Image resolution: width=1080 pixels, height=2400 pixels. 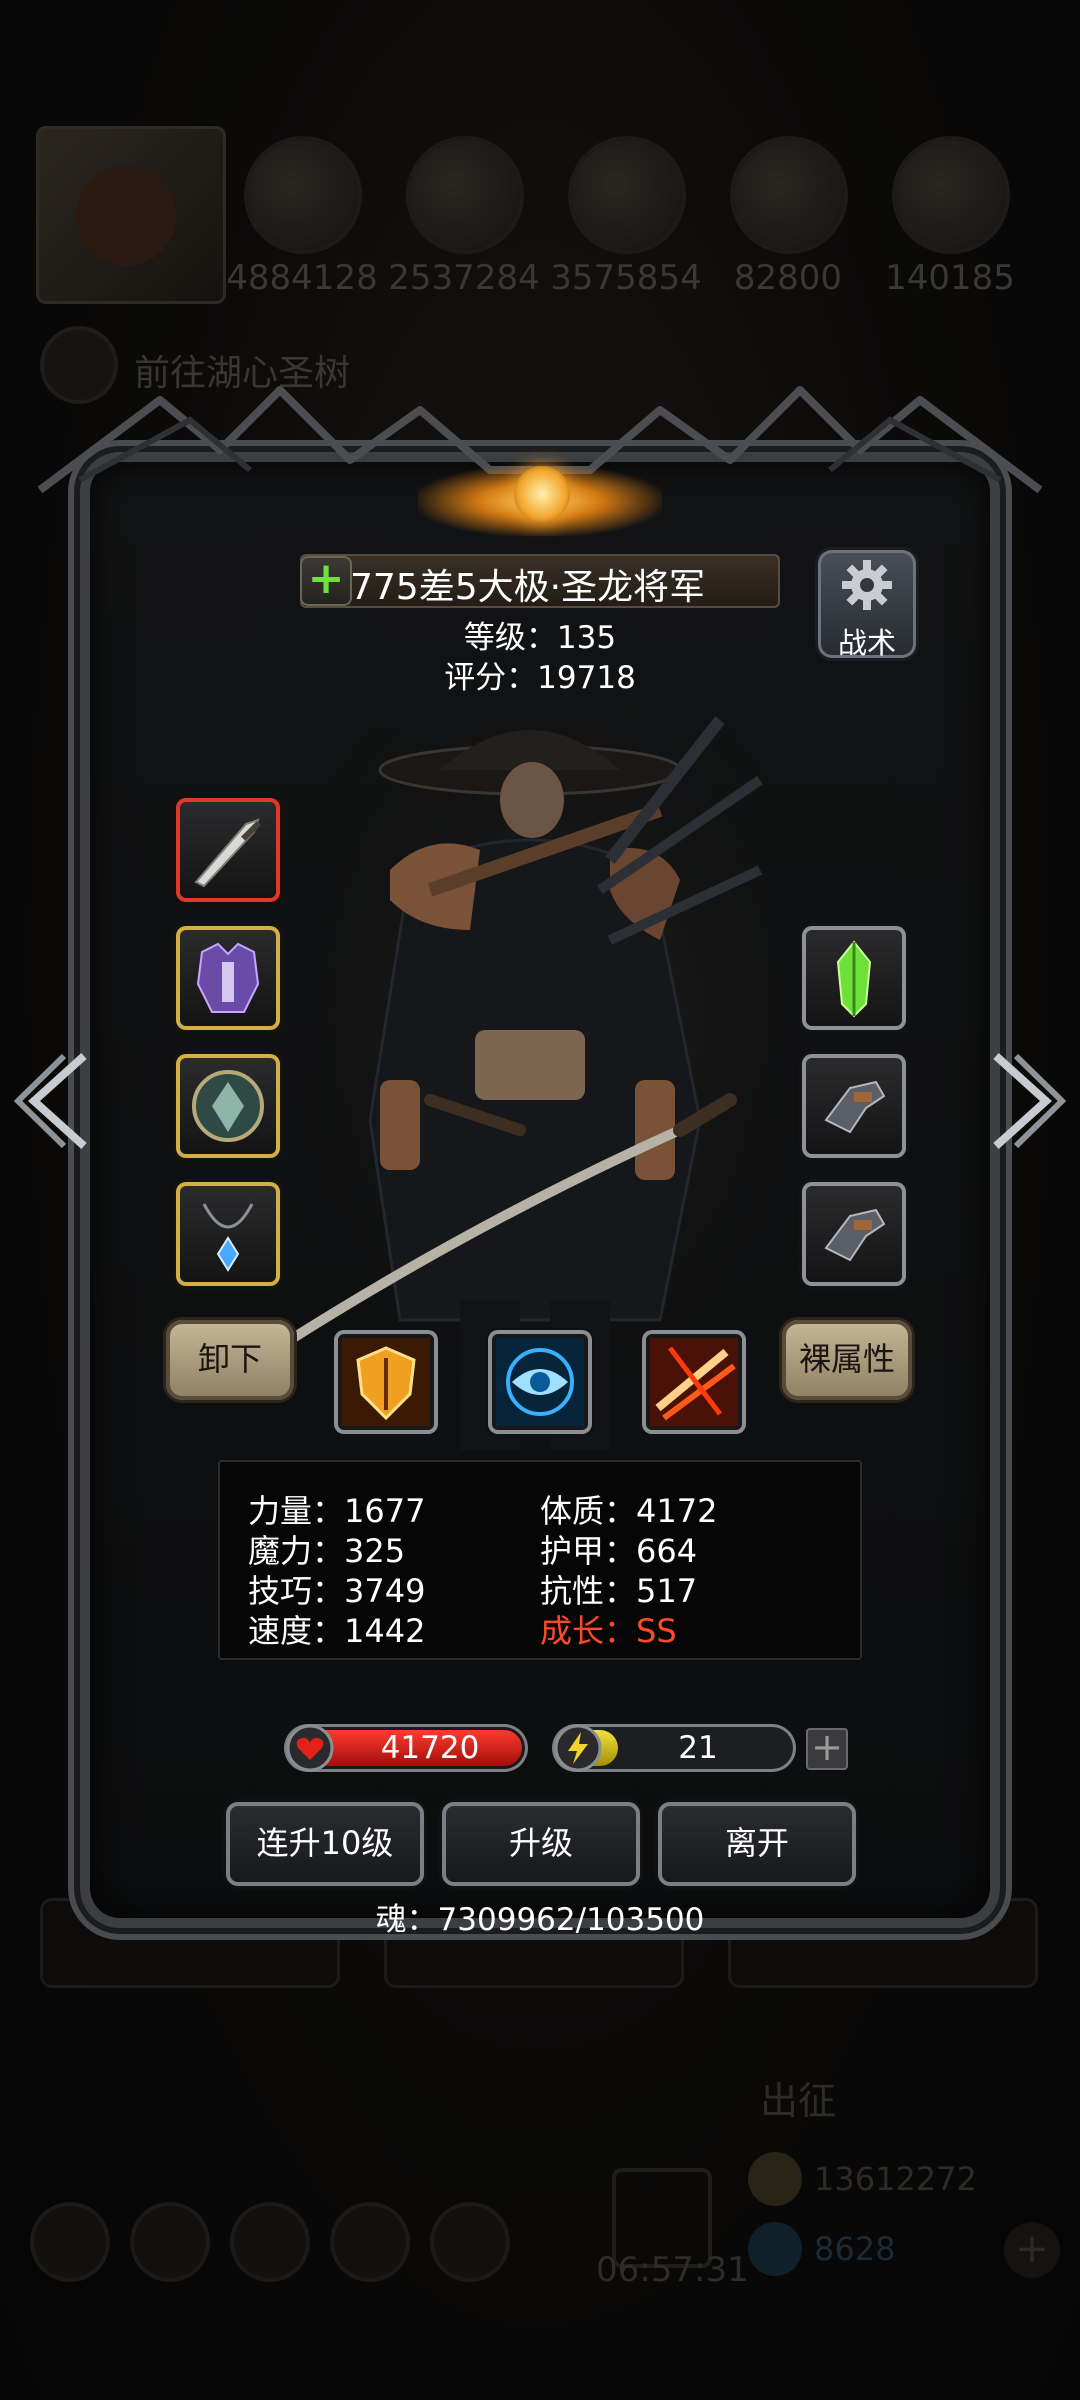 I want to click on gem-amount: 8628, so click(x=855, y=2249).